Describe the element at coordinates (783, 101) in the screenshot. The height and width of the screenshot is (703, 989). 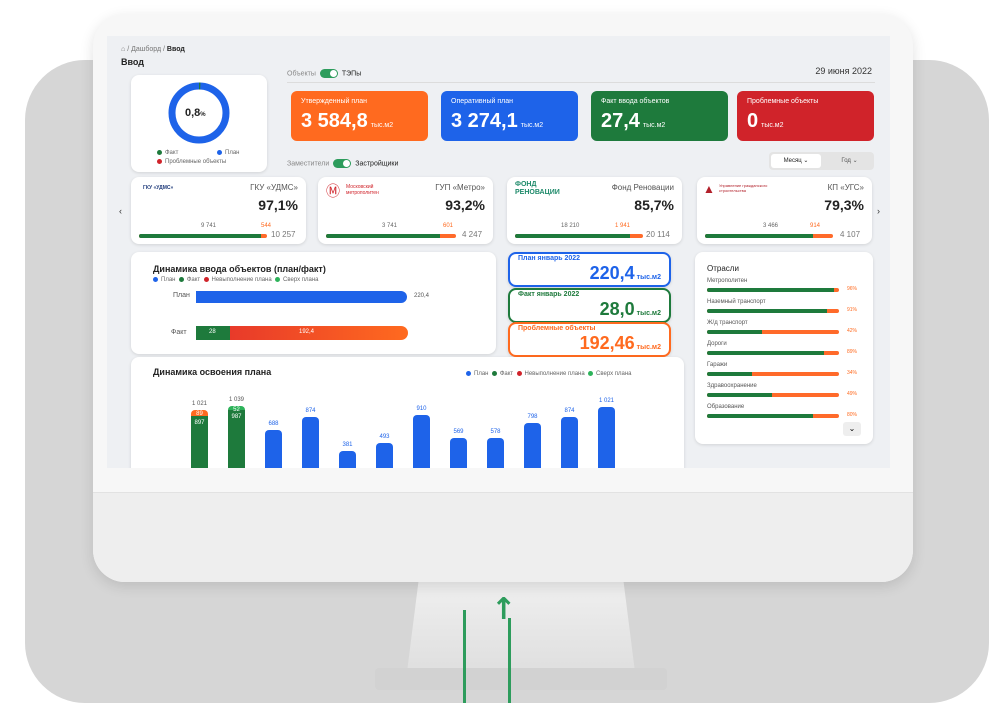
I see `kpi-label: Проблемные объекты` at that location.